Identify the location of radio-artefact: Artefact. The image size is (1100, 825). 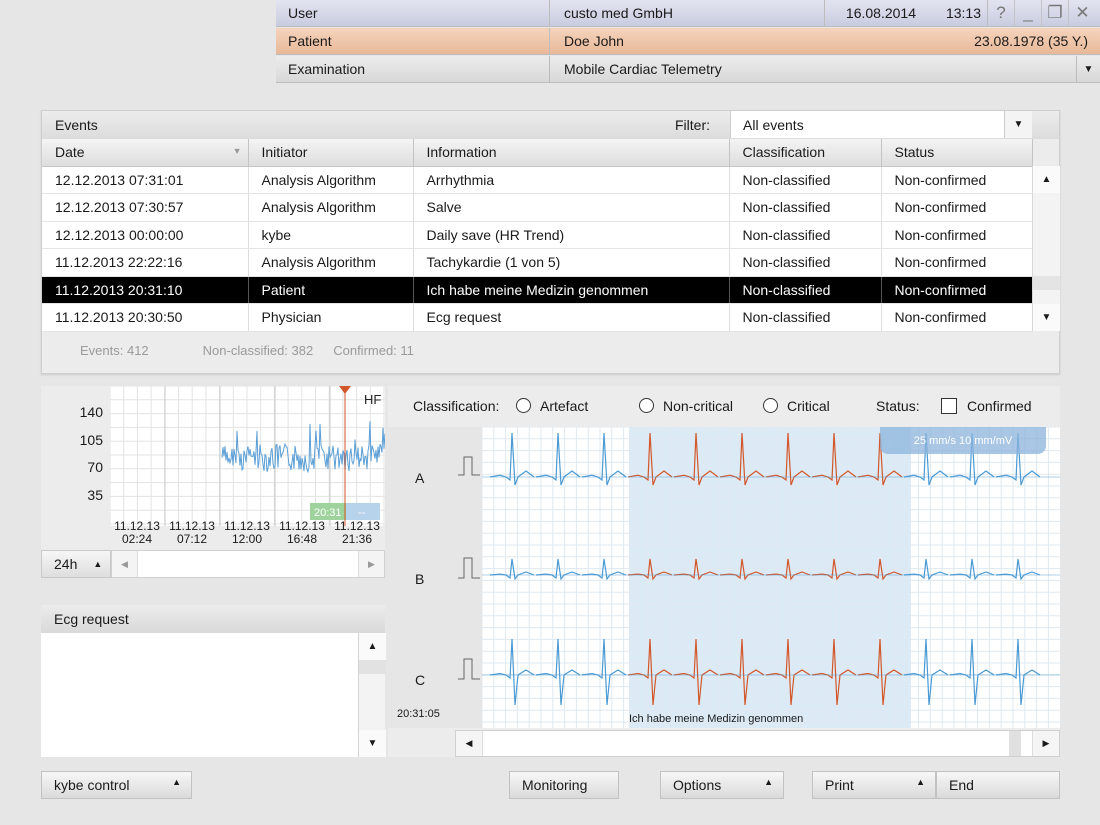
(552, 406).